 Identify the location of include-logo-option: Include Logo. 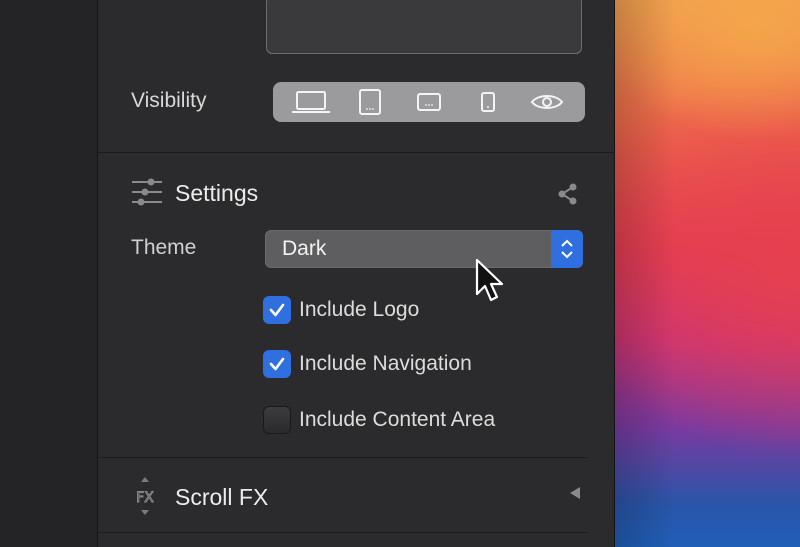
(341, 310).